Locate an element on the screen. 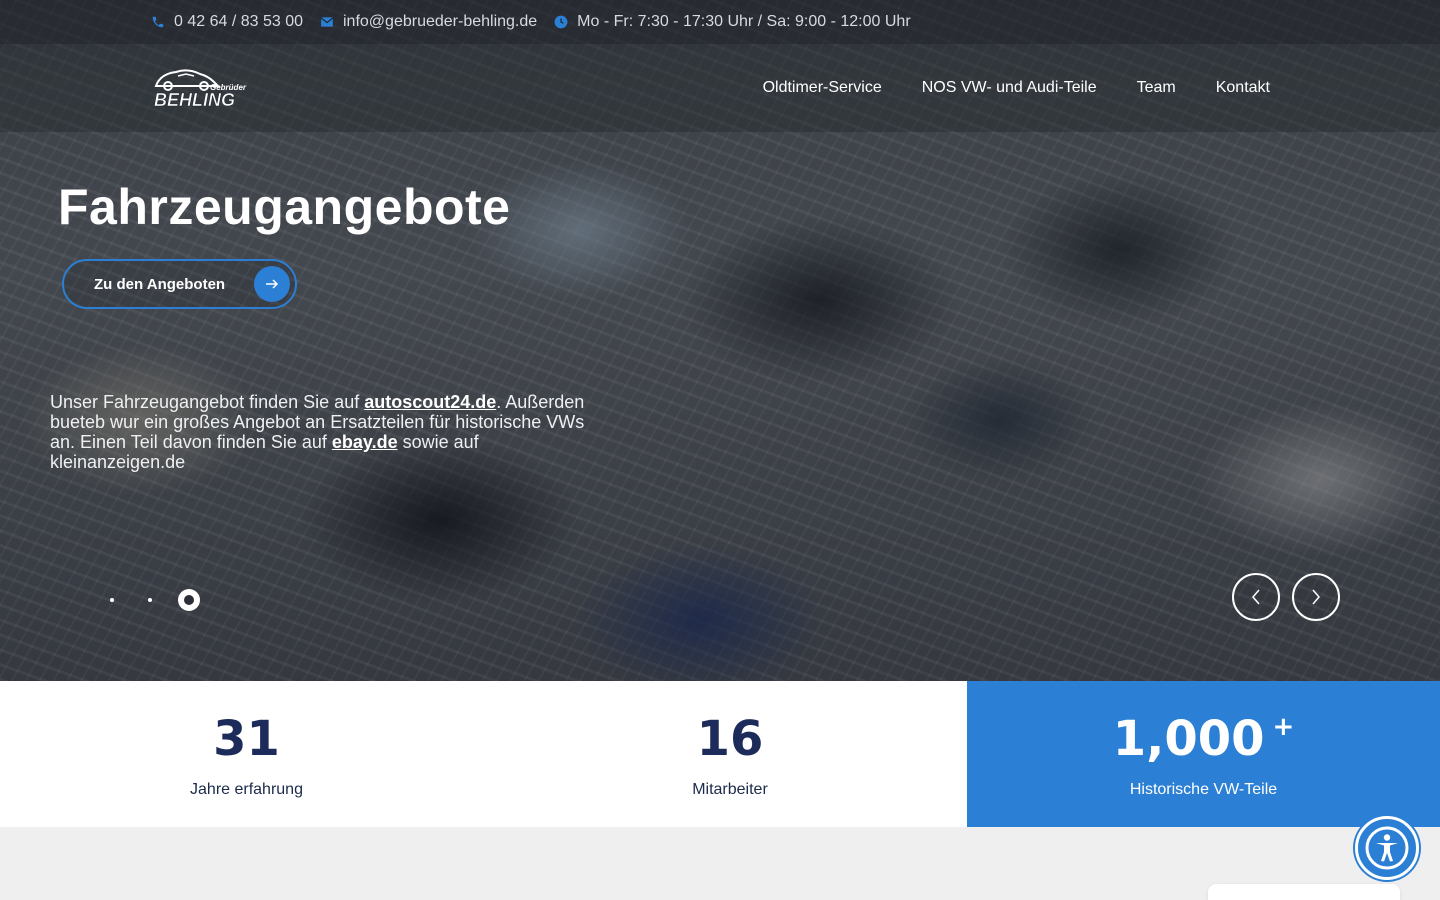  stat-parts-suffix: + is located at coordinates (1283, 727).